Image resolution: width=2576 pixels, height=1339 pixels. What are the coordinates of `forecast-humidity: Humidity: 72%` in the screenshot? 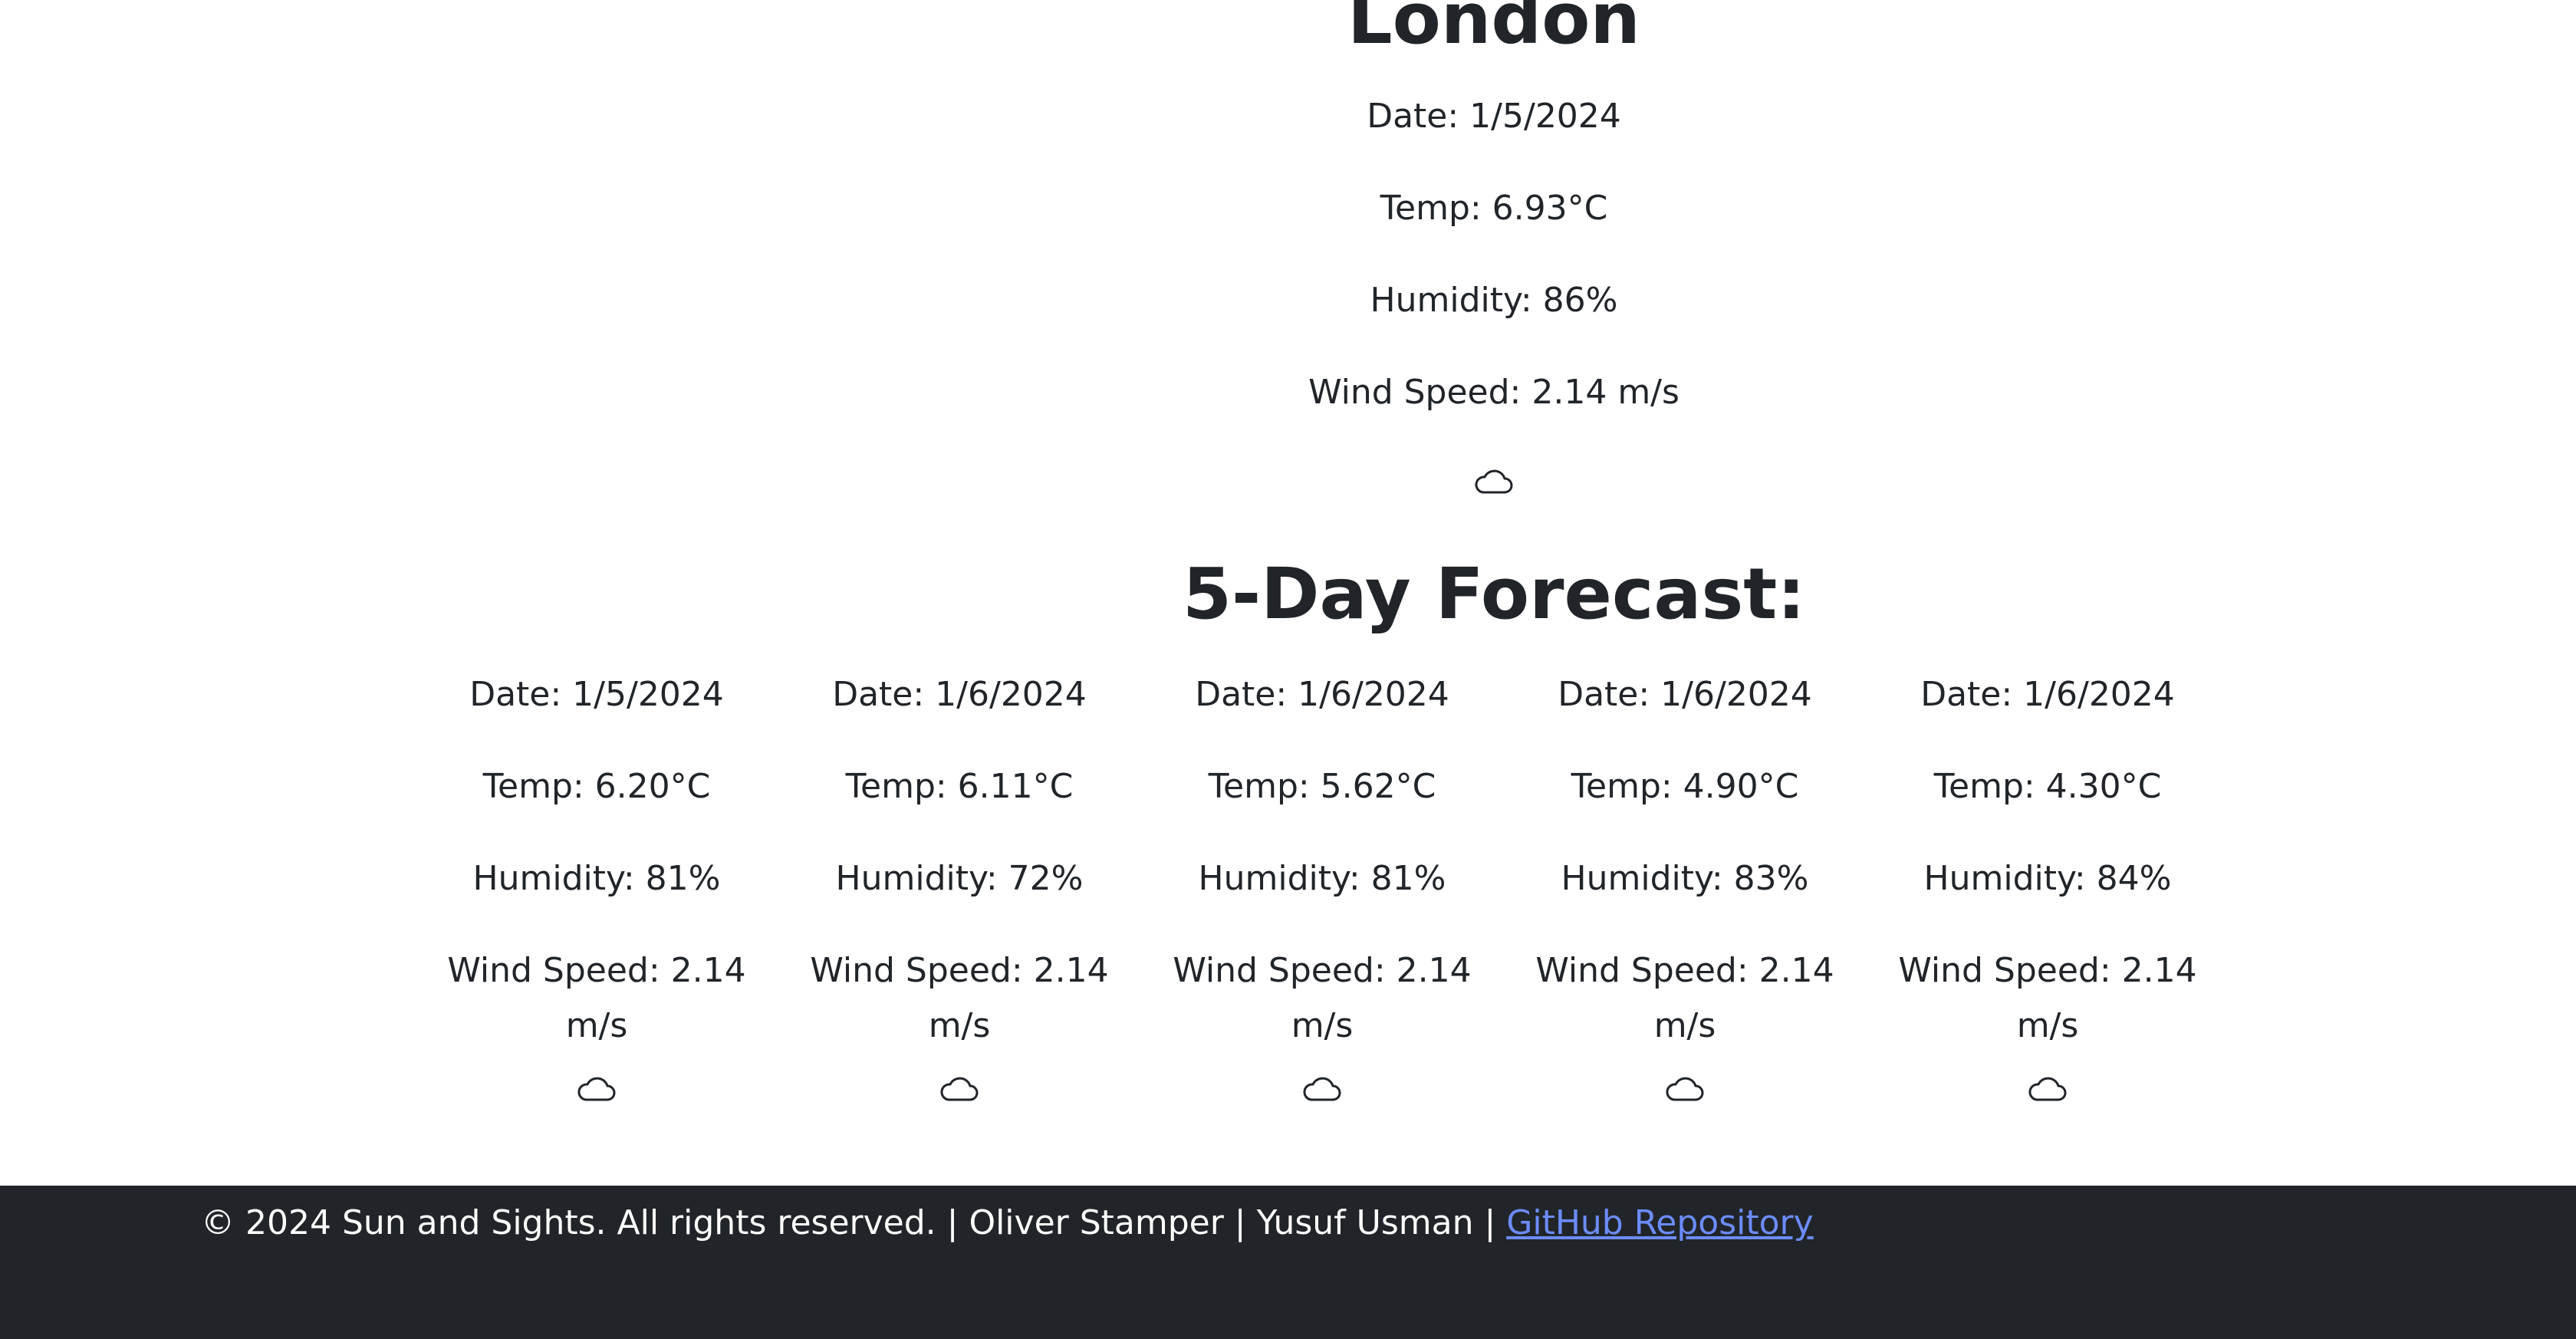 It's located at (959, 878).